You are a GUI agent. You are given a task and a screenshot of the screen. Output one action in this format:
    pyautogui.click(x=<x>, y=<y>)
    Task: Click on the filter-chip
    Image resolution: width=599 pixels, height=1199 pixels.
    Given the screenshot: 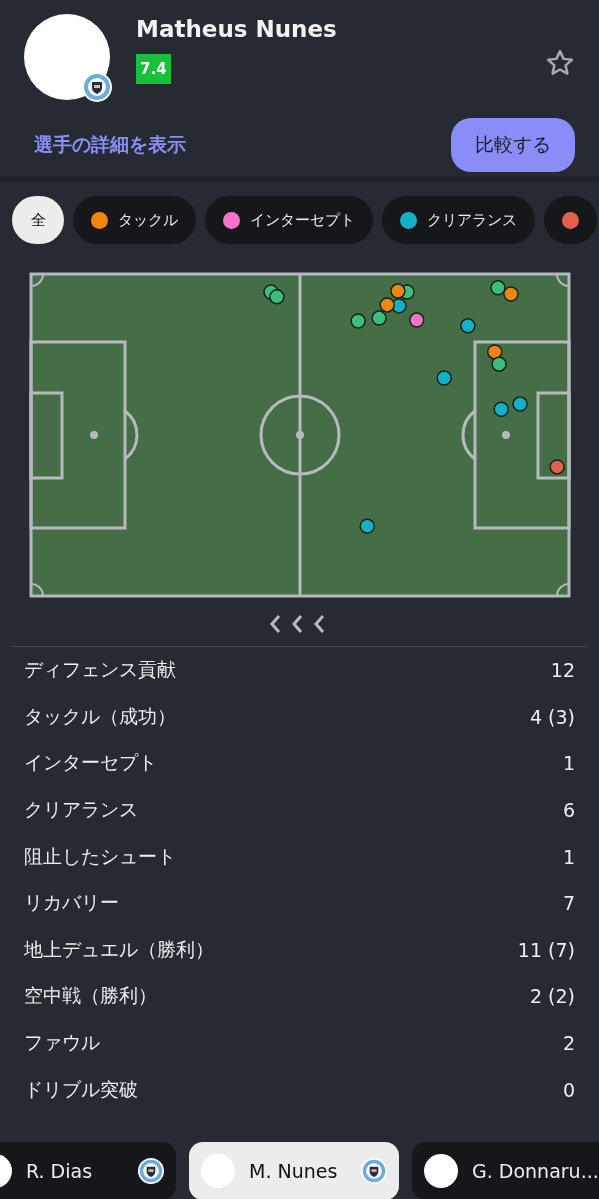 What is the action you would take?
    pyautogui.click(x=570, y=220)
    